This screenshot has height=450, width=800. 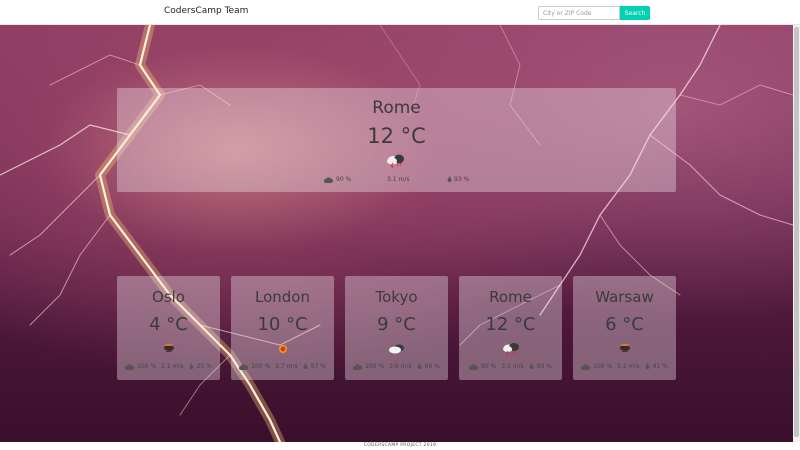 I want to click on card-humidity-stat: 93 %, so click(x=540, y=366).